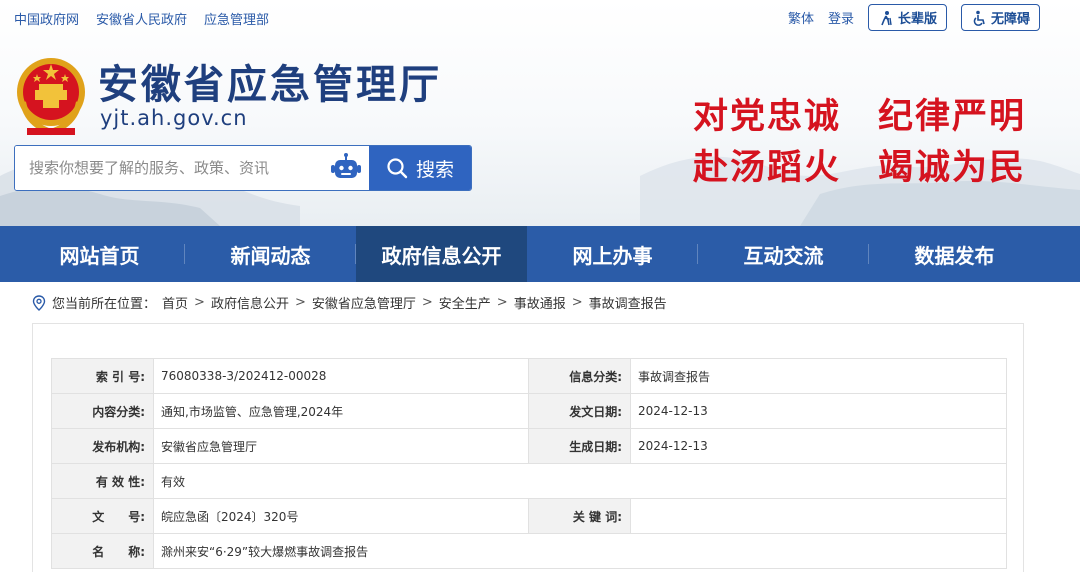 The width and height of the screenshot is (1080, 572). I want to click on elder-person-icon, so click(886, 18).